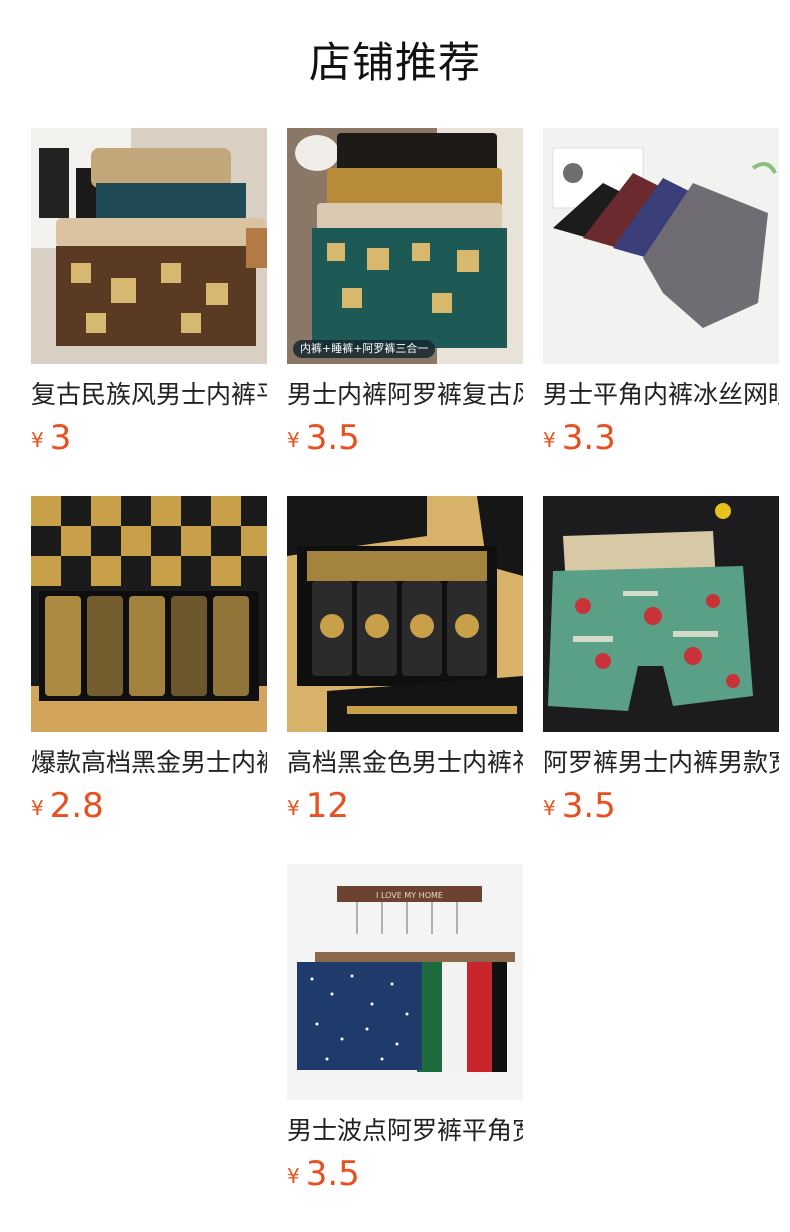 The image size is (790, 1232). I want to click on brown-tribal-boxers-photo, so click(149, 246).